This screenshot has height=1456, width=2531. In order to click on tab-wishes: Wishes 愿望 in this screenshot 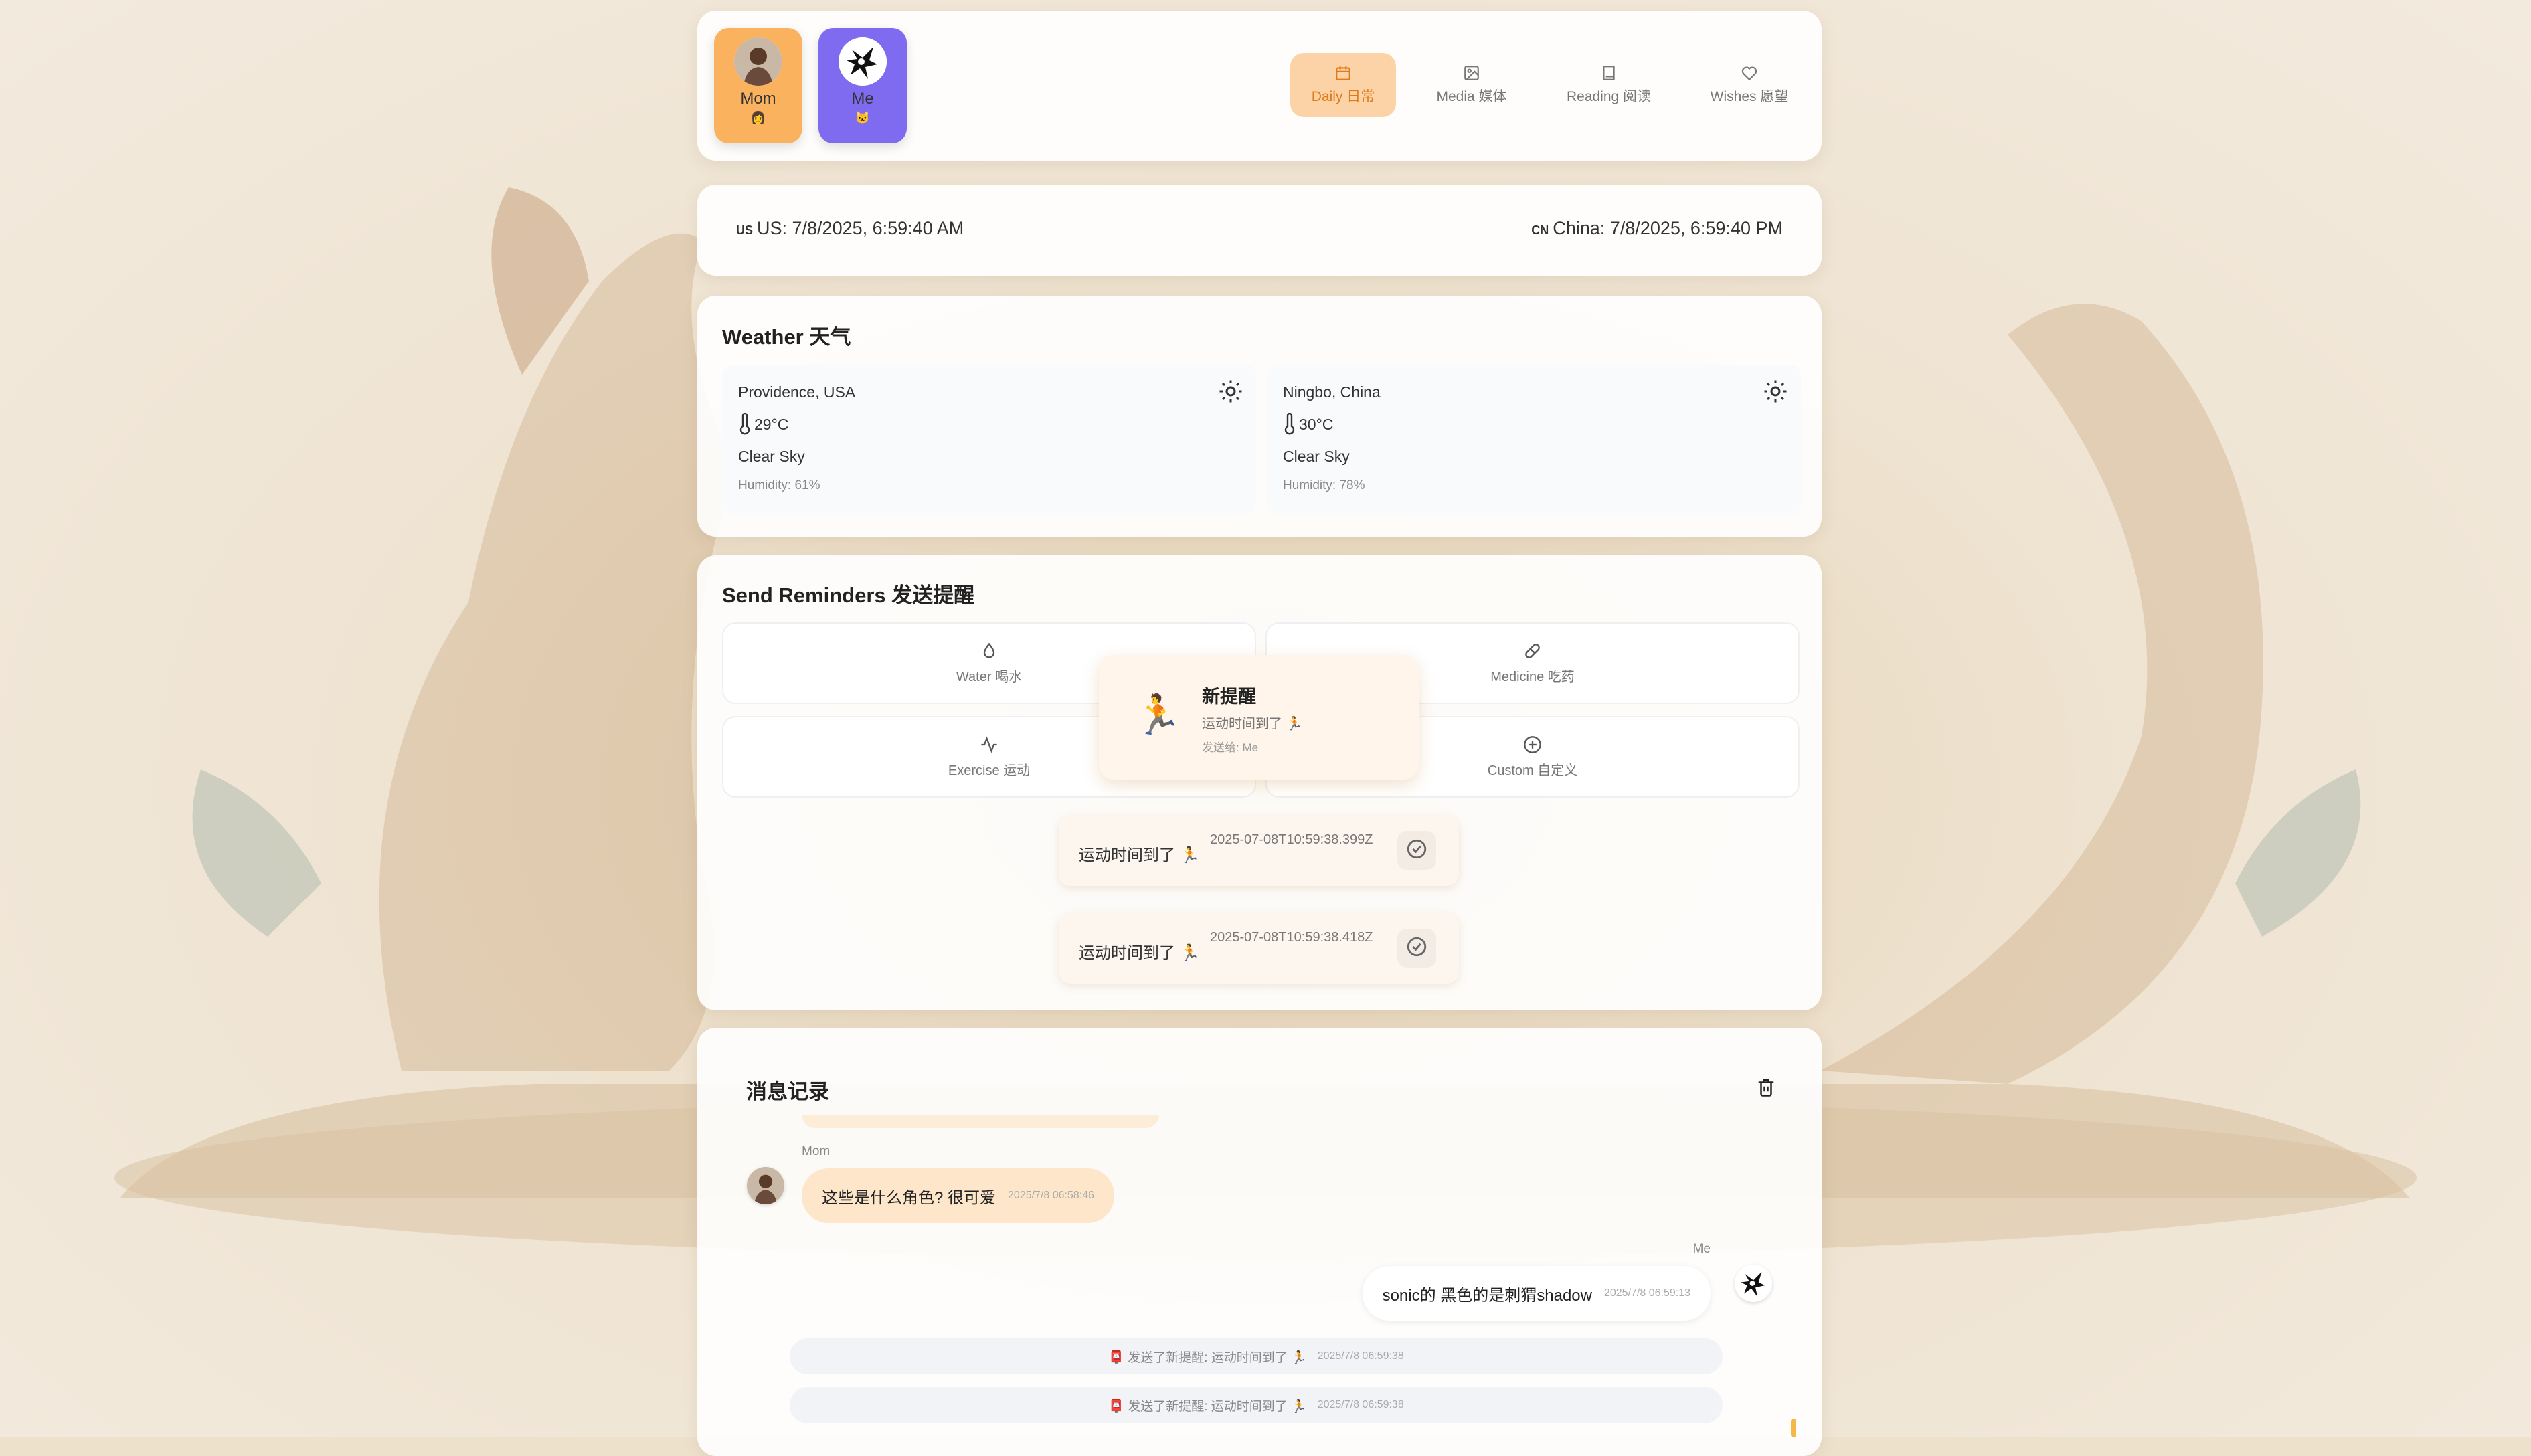, I will do `click(1749, 85)`.